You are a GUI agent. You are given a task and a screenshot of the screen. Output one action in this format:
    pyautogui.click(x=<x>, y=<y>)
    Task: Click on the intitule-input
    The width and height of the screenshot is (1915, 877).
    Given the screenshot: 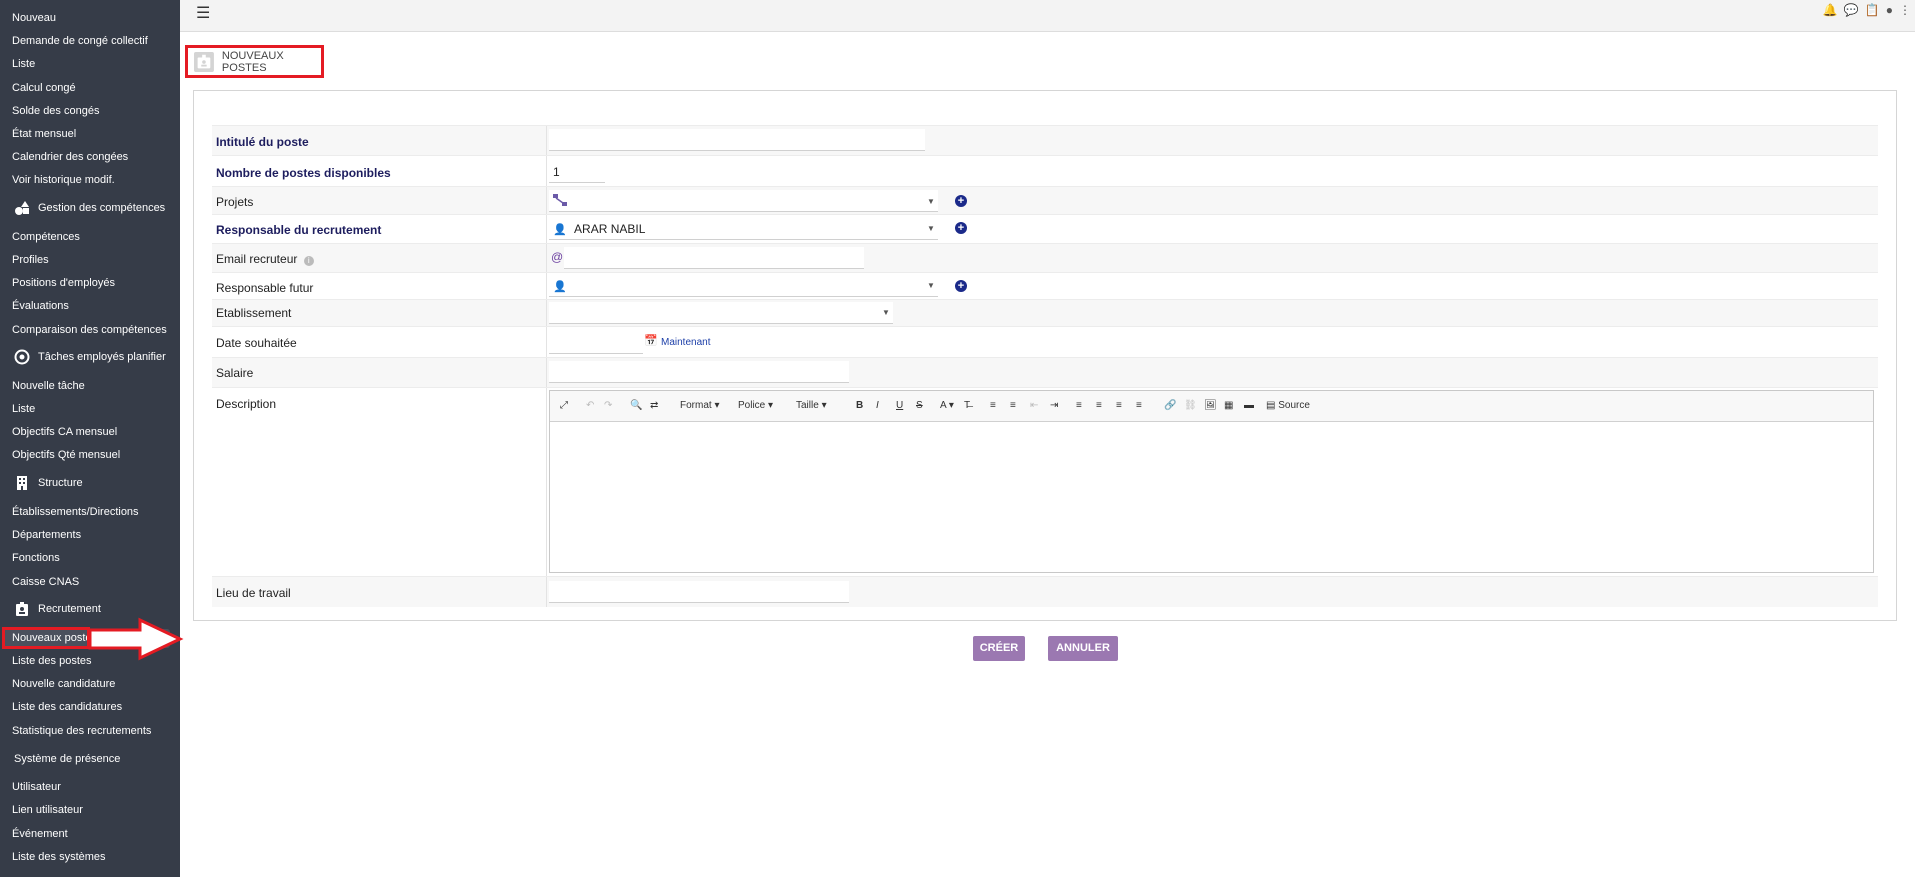 What is the action you would take?
    pyautogui.click(x=737, y=140)
    